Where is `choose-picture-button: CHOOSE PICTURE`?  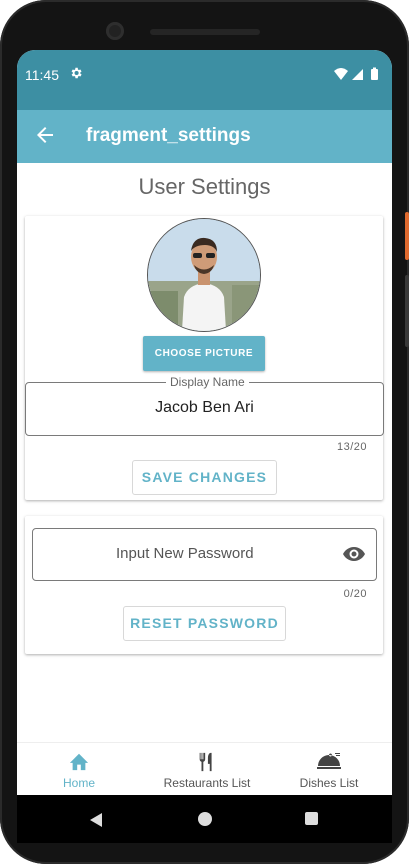
choose-picture-button: CHOOSE PICTURE is located at coordinates (204, 353).